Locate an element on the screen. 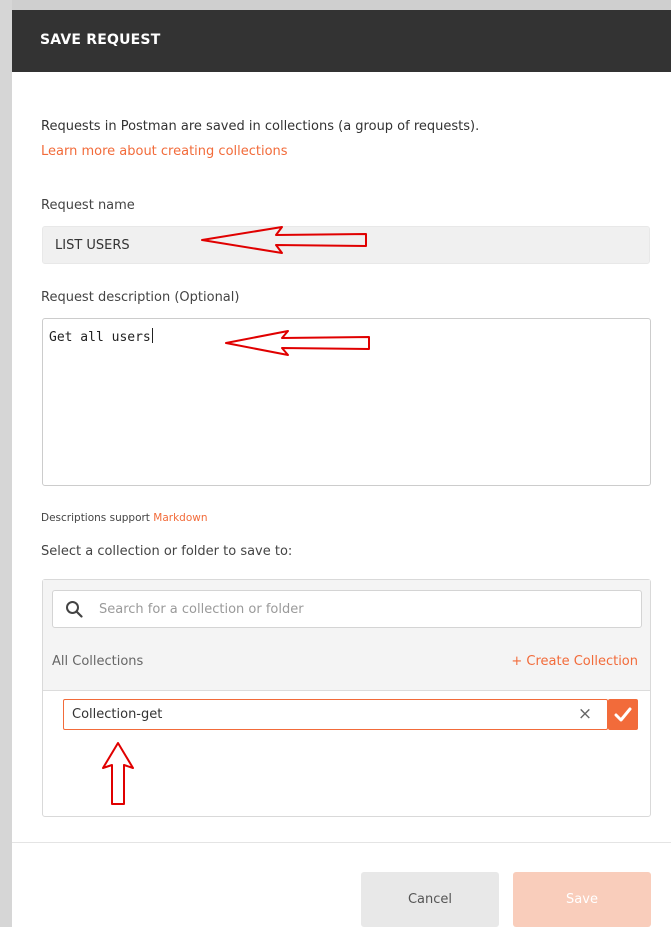 This screenshot has height=927, width=671. markdown-note-text: Descriptions support is located at coordinates (97, 518).